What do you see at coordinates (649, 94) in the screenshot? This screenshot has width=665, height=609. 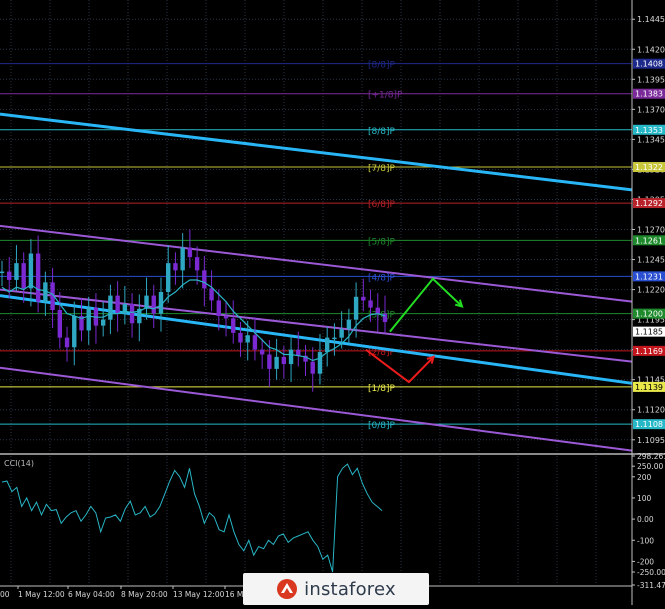 I see `price-label-text: 1.1383` at bounding box center [649, 94].